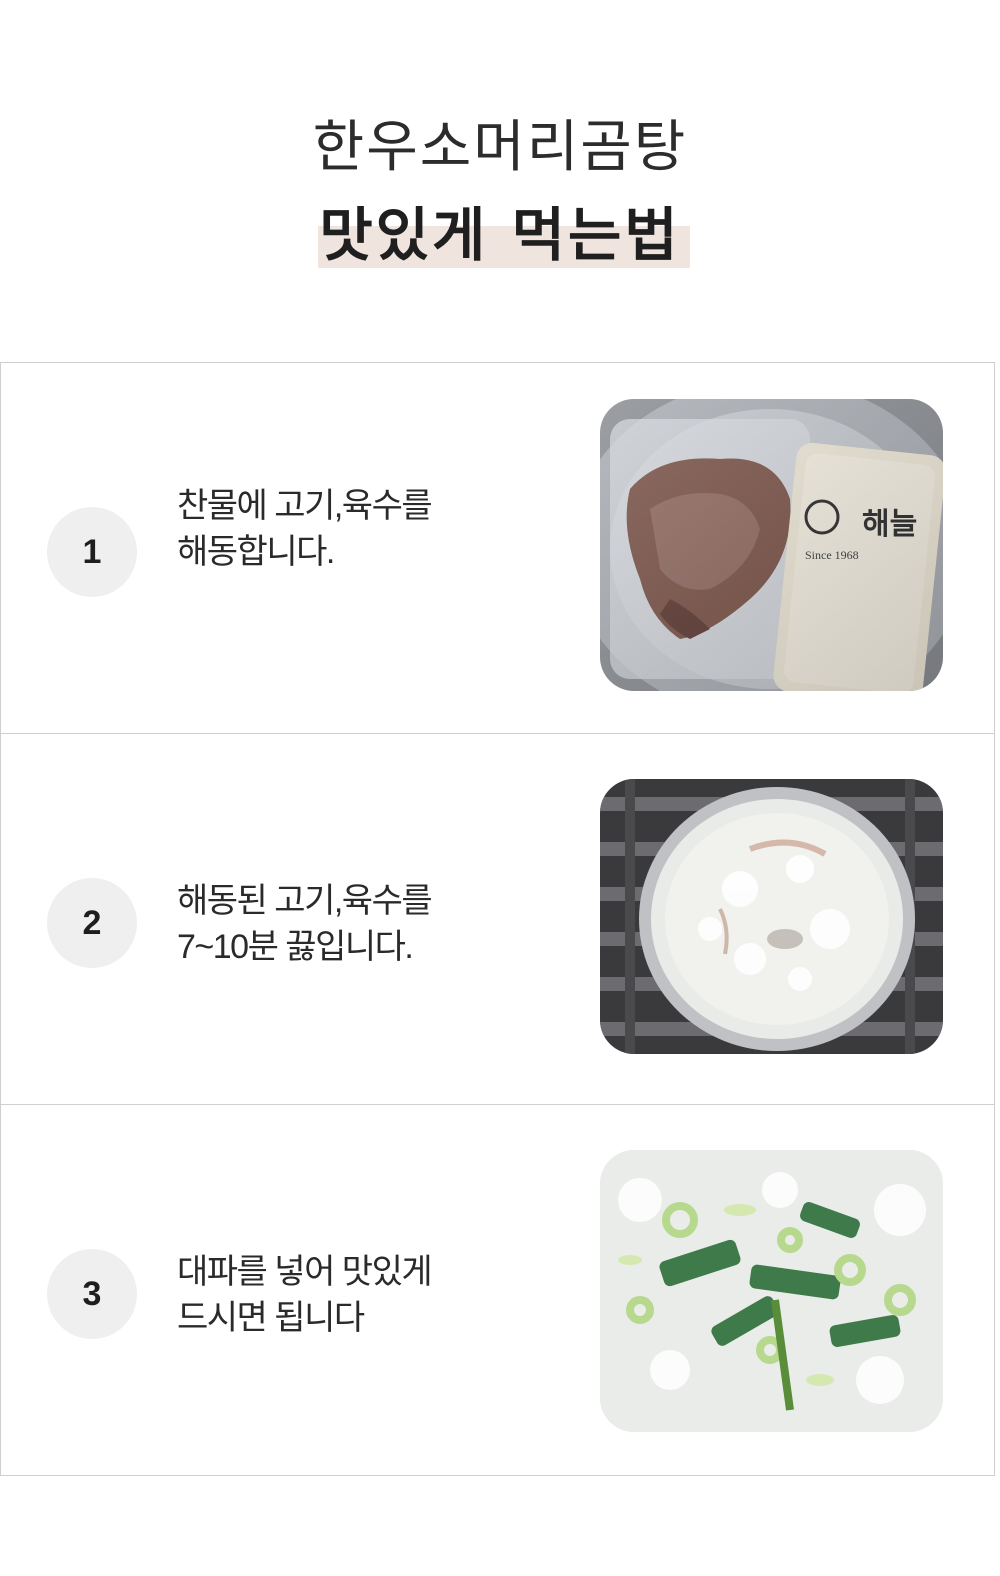 This screenshot has width=1000, height=1576. I want to click on step-number-badge: 3, so click(92, 1294).